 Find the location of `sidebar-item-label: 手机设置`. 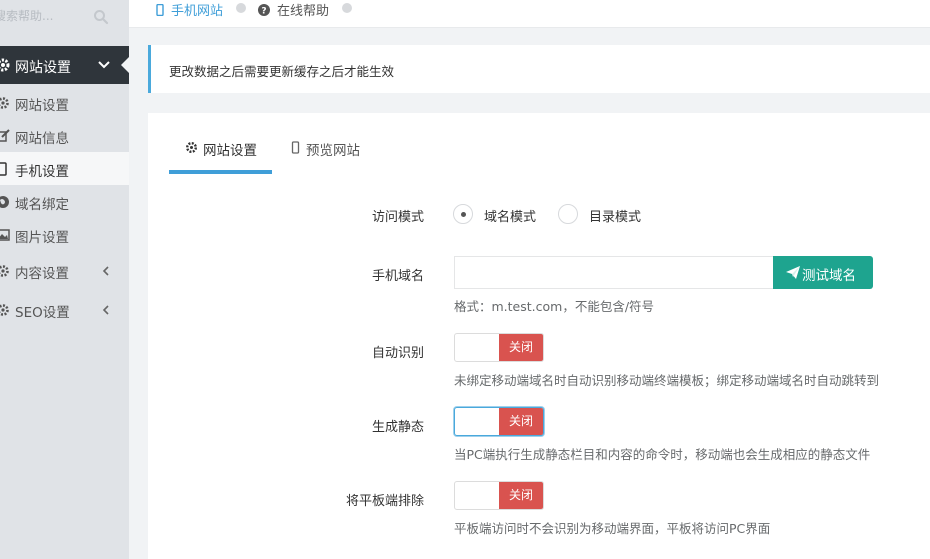

sidebar-item-label: 手机设置 is located at coordinates (42, 172).